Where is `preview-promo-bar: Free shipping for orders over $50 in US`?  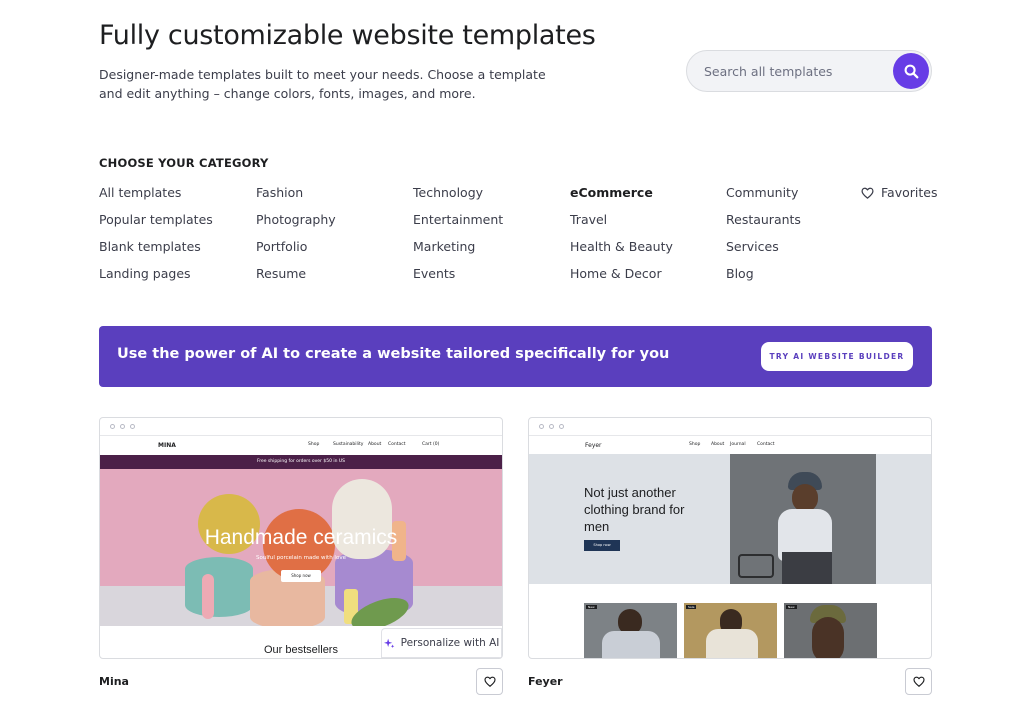 preview-promo-bar: Free shipping for orders over $50 in US is located at coordinates (301, 462).